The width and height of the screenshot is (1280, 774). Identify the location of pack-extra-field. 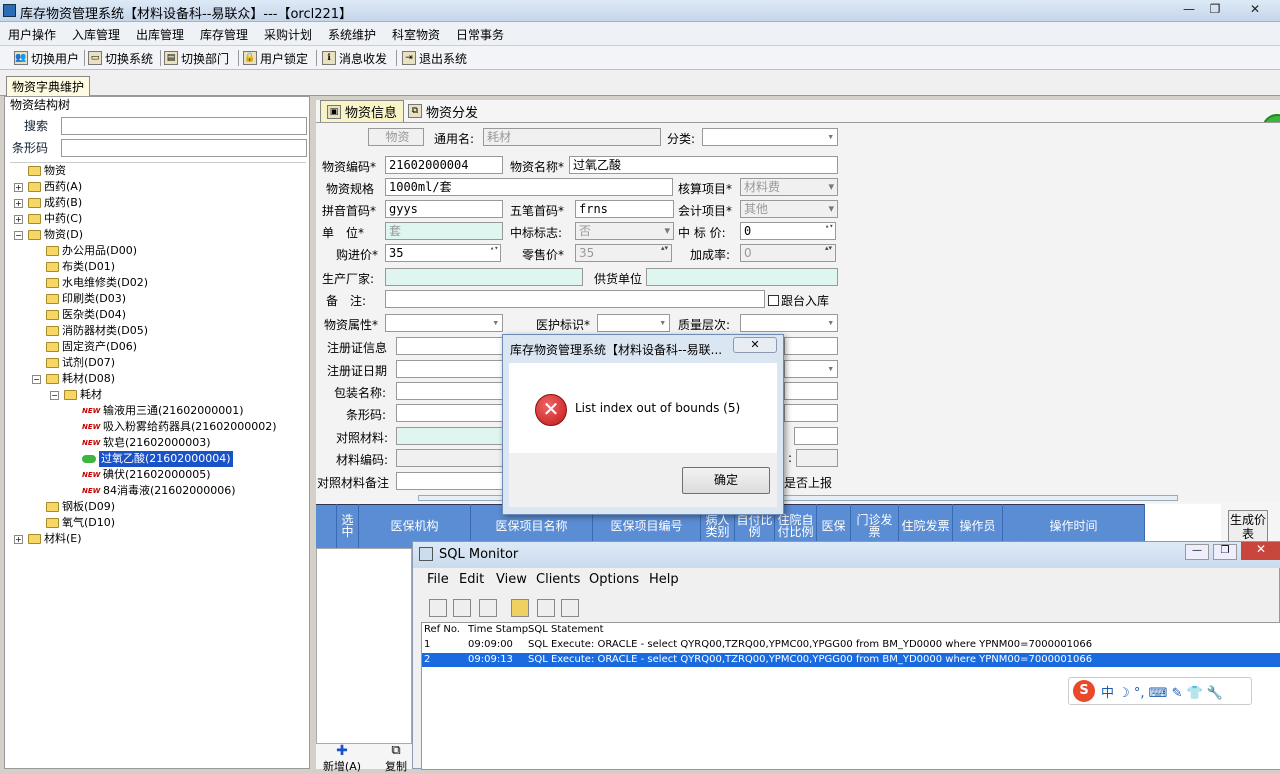
(811, 391).